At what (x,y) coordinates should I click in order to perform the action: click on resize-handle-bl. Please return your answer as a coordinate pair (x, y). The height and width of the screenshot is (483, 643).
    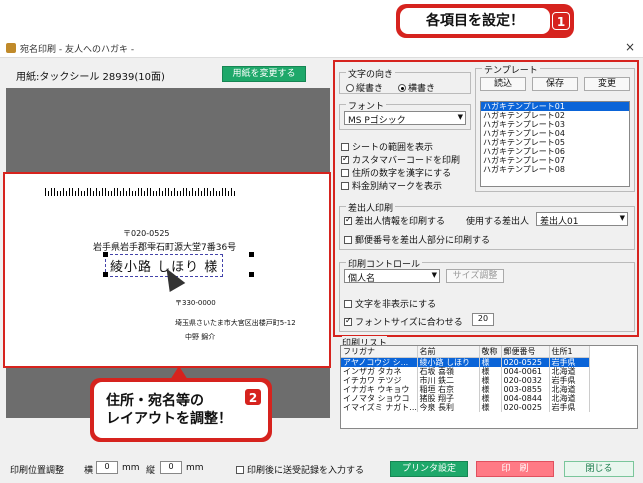
    Looking at the image, I should click on (105, 274).